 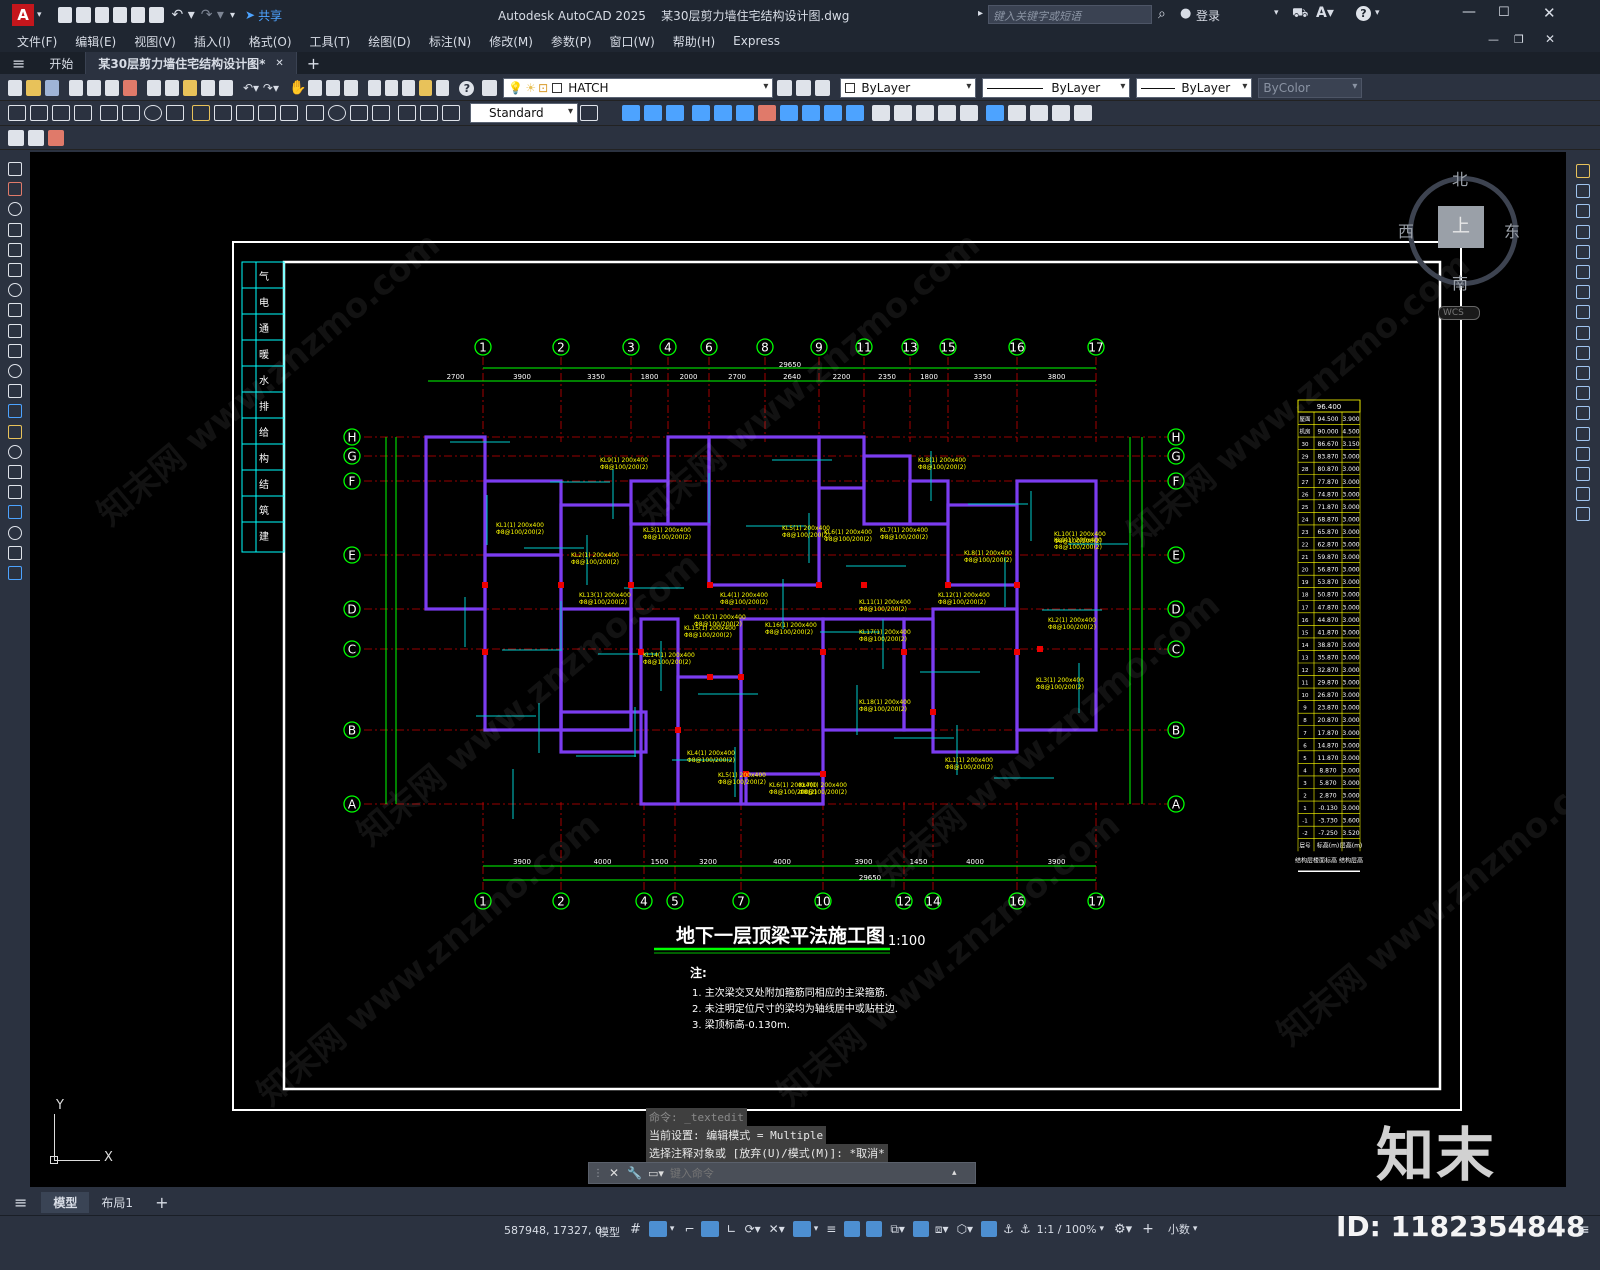 I want to click on explode-icon, so click(x=995, y=113).